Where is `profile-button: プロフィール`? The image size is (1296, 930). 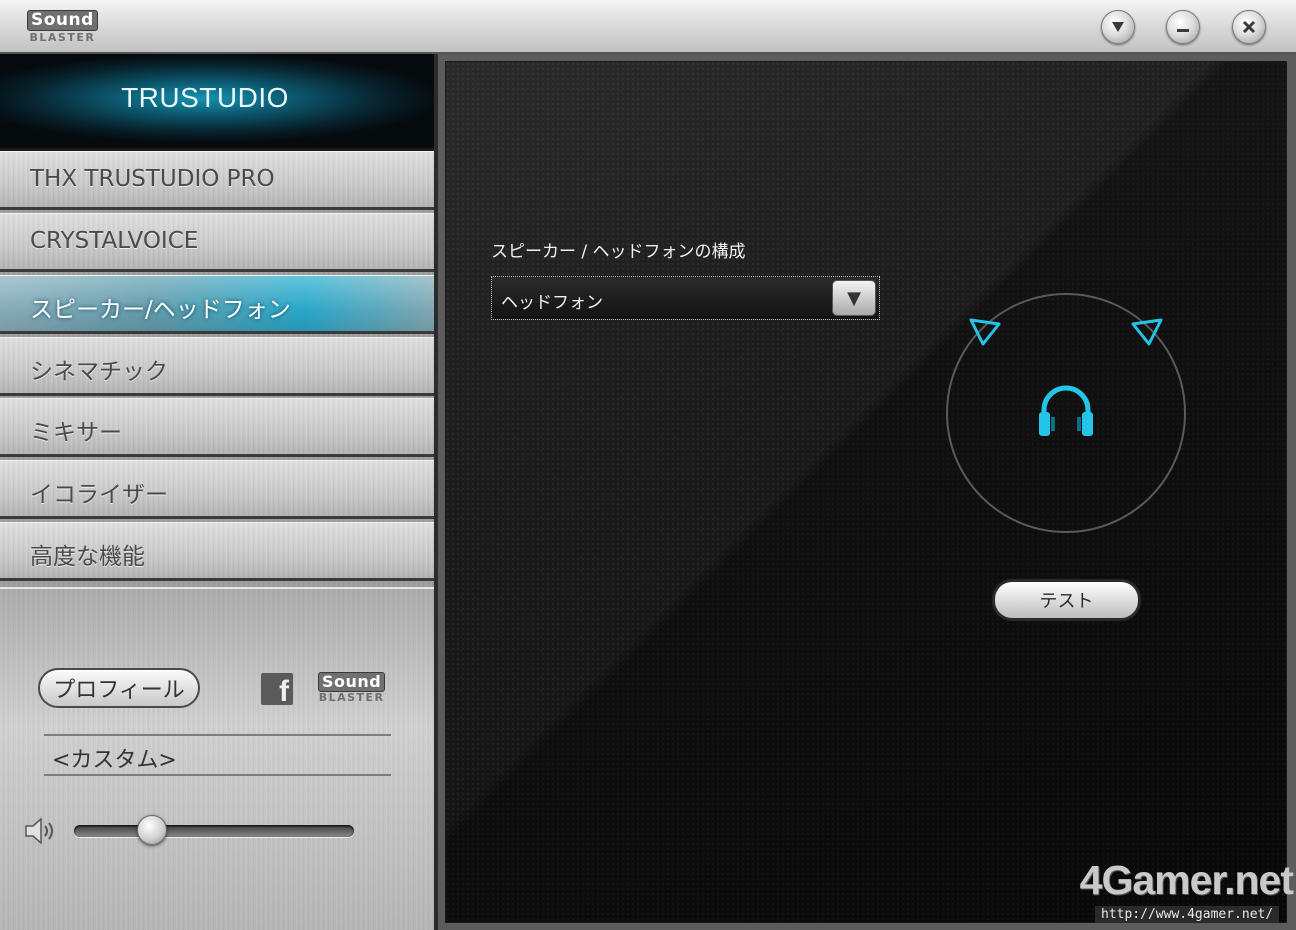
profile-button: プロフィール is located at coordinates (119, 688).